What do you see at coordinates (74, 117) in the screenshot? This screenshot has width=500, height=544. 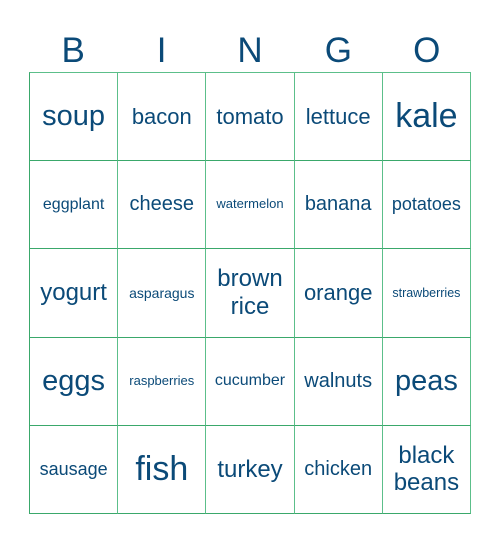 I see `bingo-cell: soup` at bounding box center [74, 117].